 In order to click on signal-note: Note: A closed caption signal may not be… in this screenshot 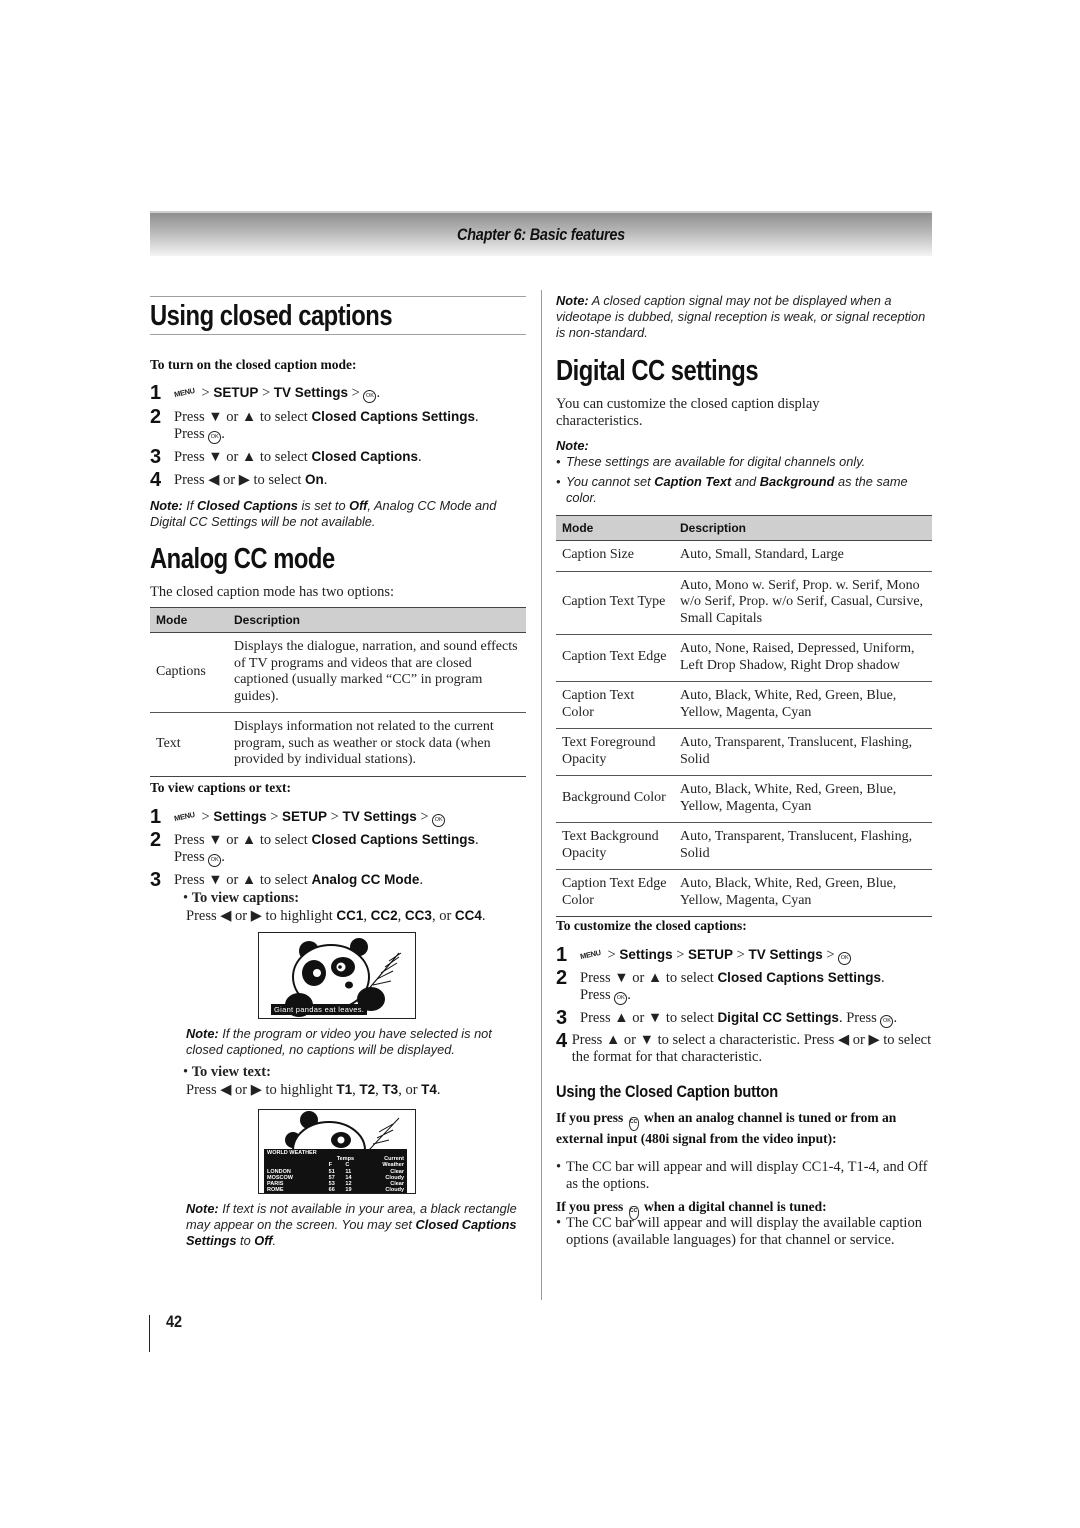, I will do `click(745, 317)`.